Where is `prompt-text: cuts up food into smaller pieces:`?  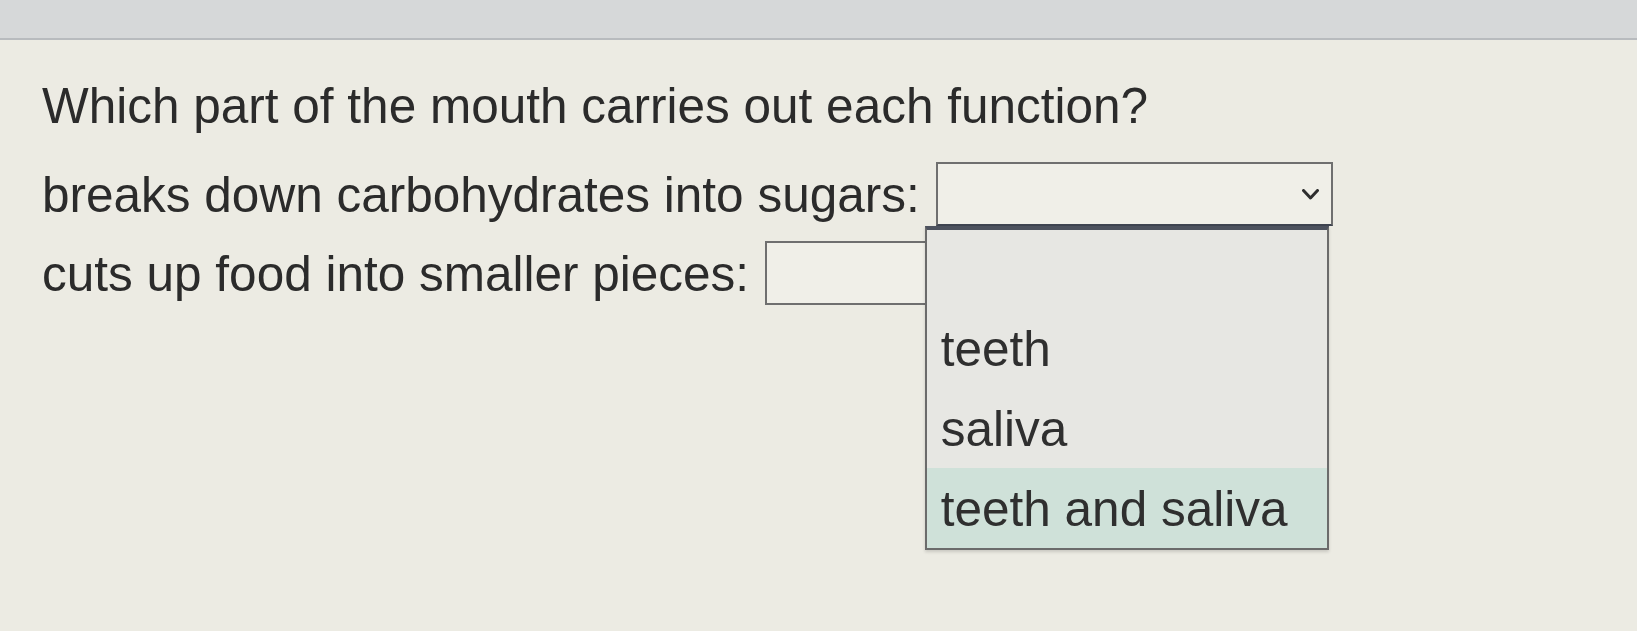 prompt-text: cuts up food into smaller pieces: is located at coordinates (396, 273).